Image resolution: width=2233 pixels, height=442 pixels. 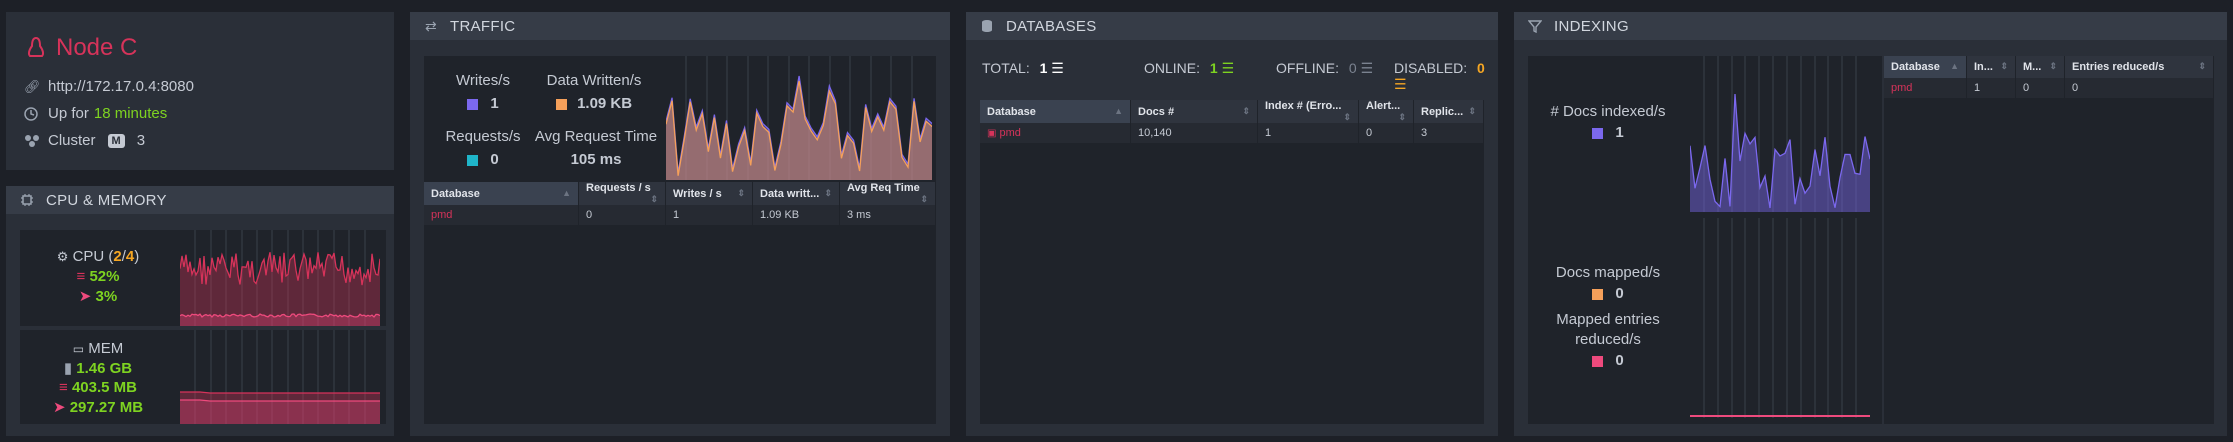 What do you see at coordinates (130, 256) in the screenshot?
I see `cpu-total: 4` at bounding box center [130, 256].